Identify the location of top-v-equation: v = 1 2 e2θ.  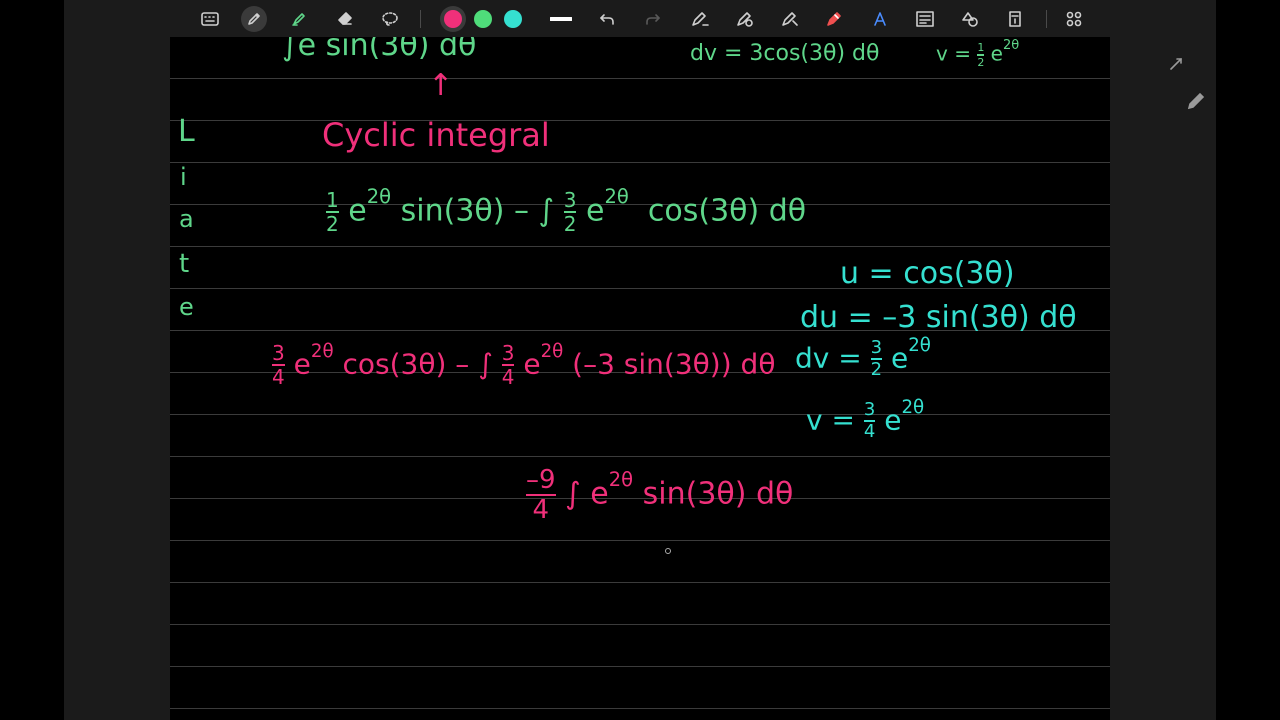
(977, 53).